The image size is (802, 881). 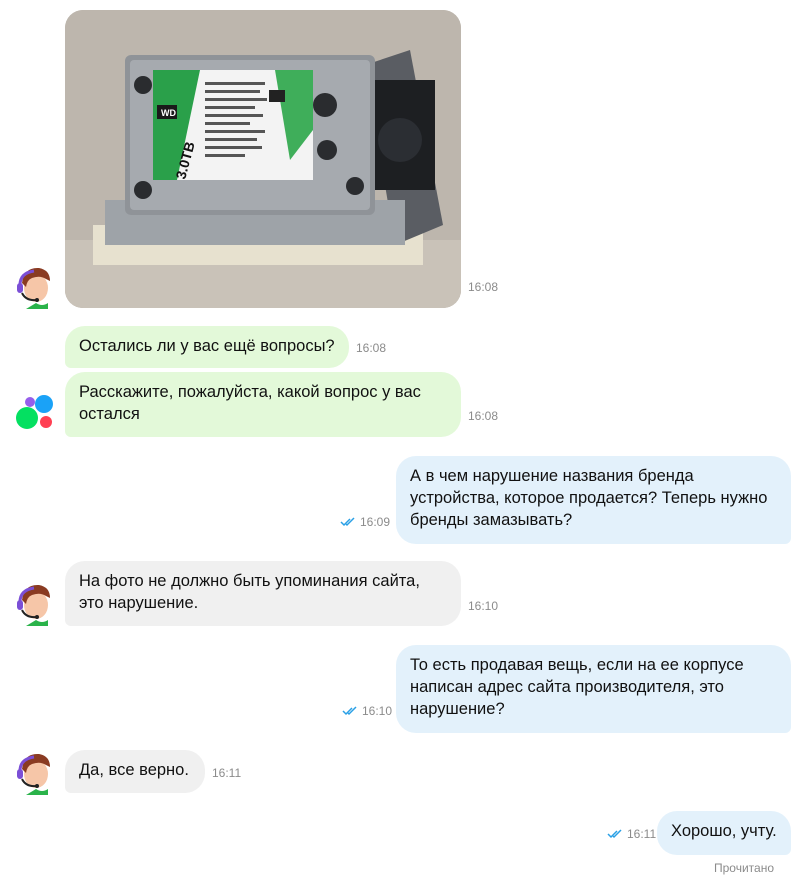 I want to click on bot-message-bubble: Остались ли у вас ещё вопросы?, so click(x=207, y=347).